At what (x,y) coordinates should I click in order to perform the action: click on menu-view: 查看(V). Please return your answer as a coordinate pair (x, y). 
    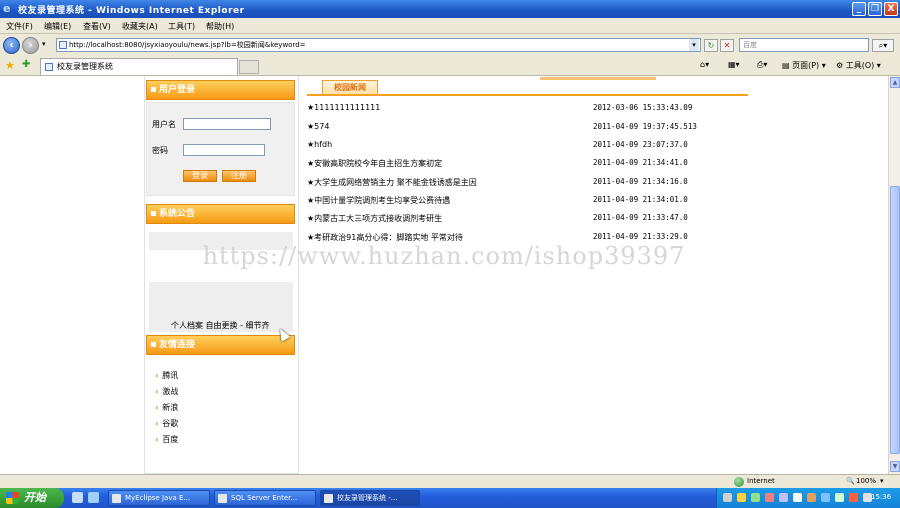
    Looking at the image, I should click on (97, 26).